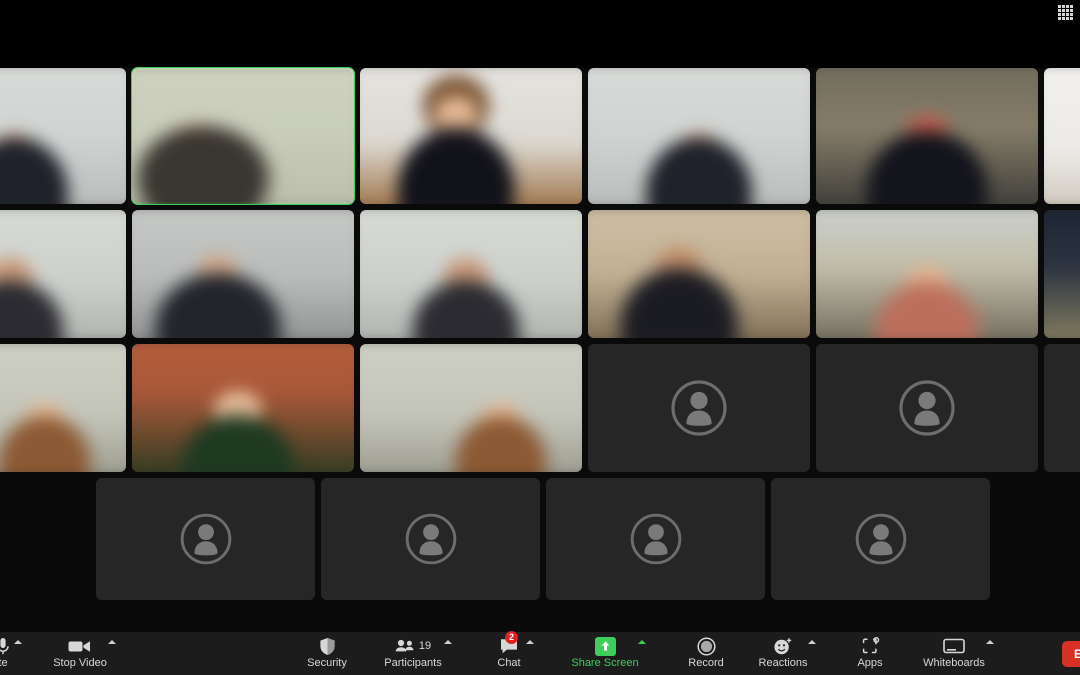  Describe the element at coordinates (783, 663) in the screenshot. I see `reactions-label: Reactions` at that location.